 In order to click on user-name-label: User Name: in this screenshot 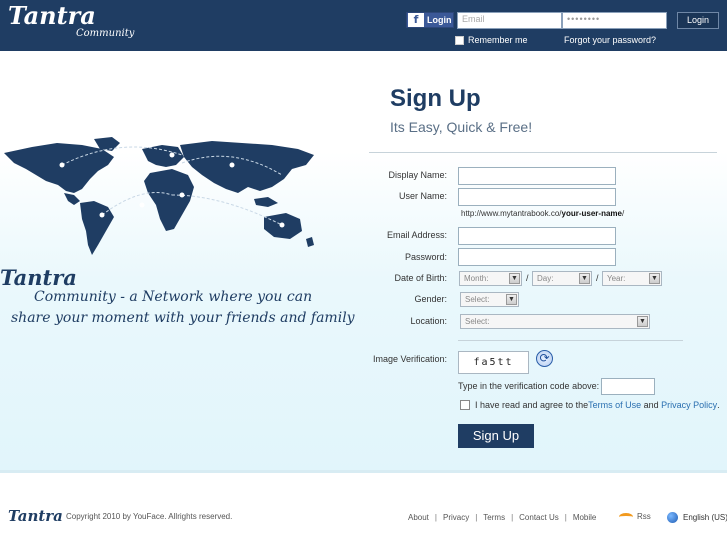, I will do `click(422, 196)`.